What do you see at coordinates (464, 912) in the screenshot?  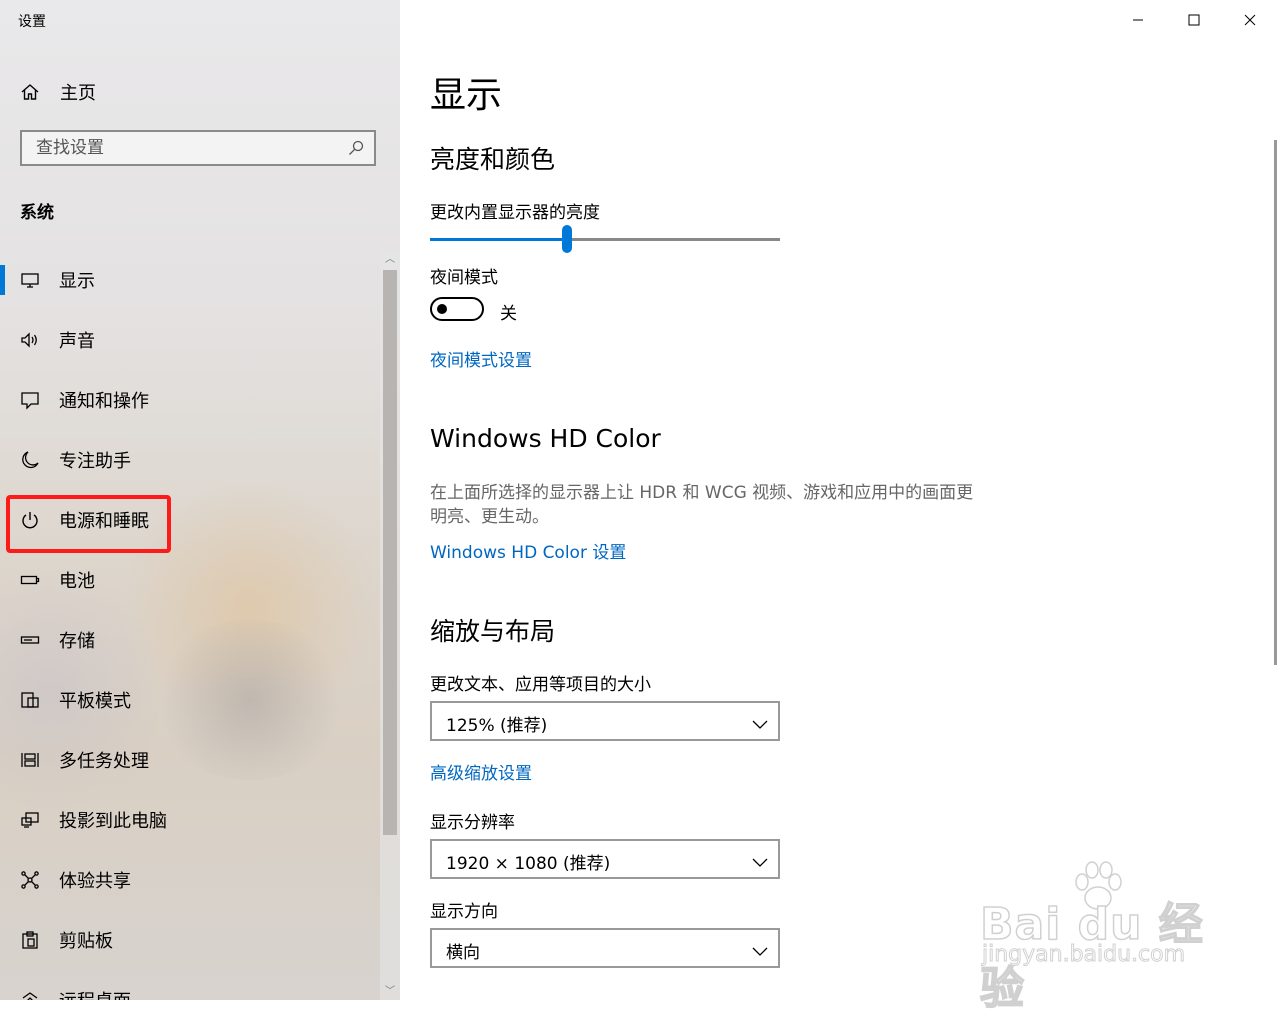 I see `orientation-label: 显示方向` at bounding box center [464, 912].